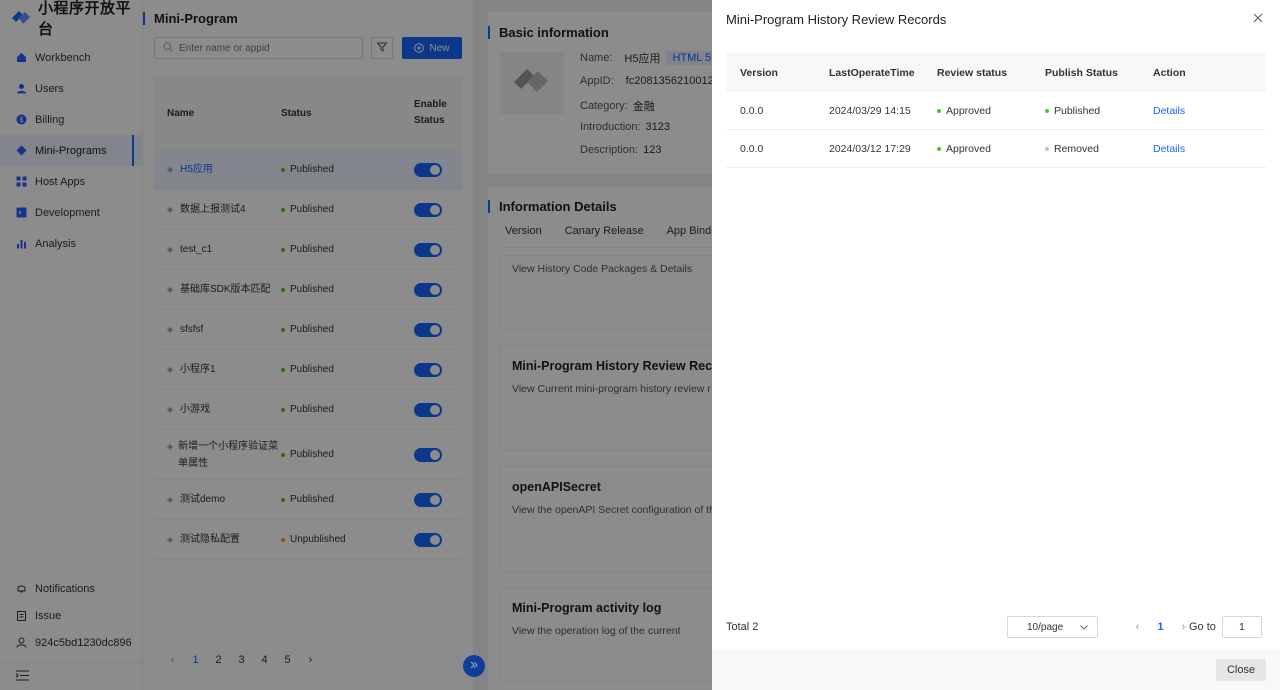  Describe the element at coordinates (742, 627) in the screenshot. I see `total-count: Total 2` at that location.